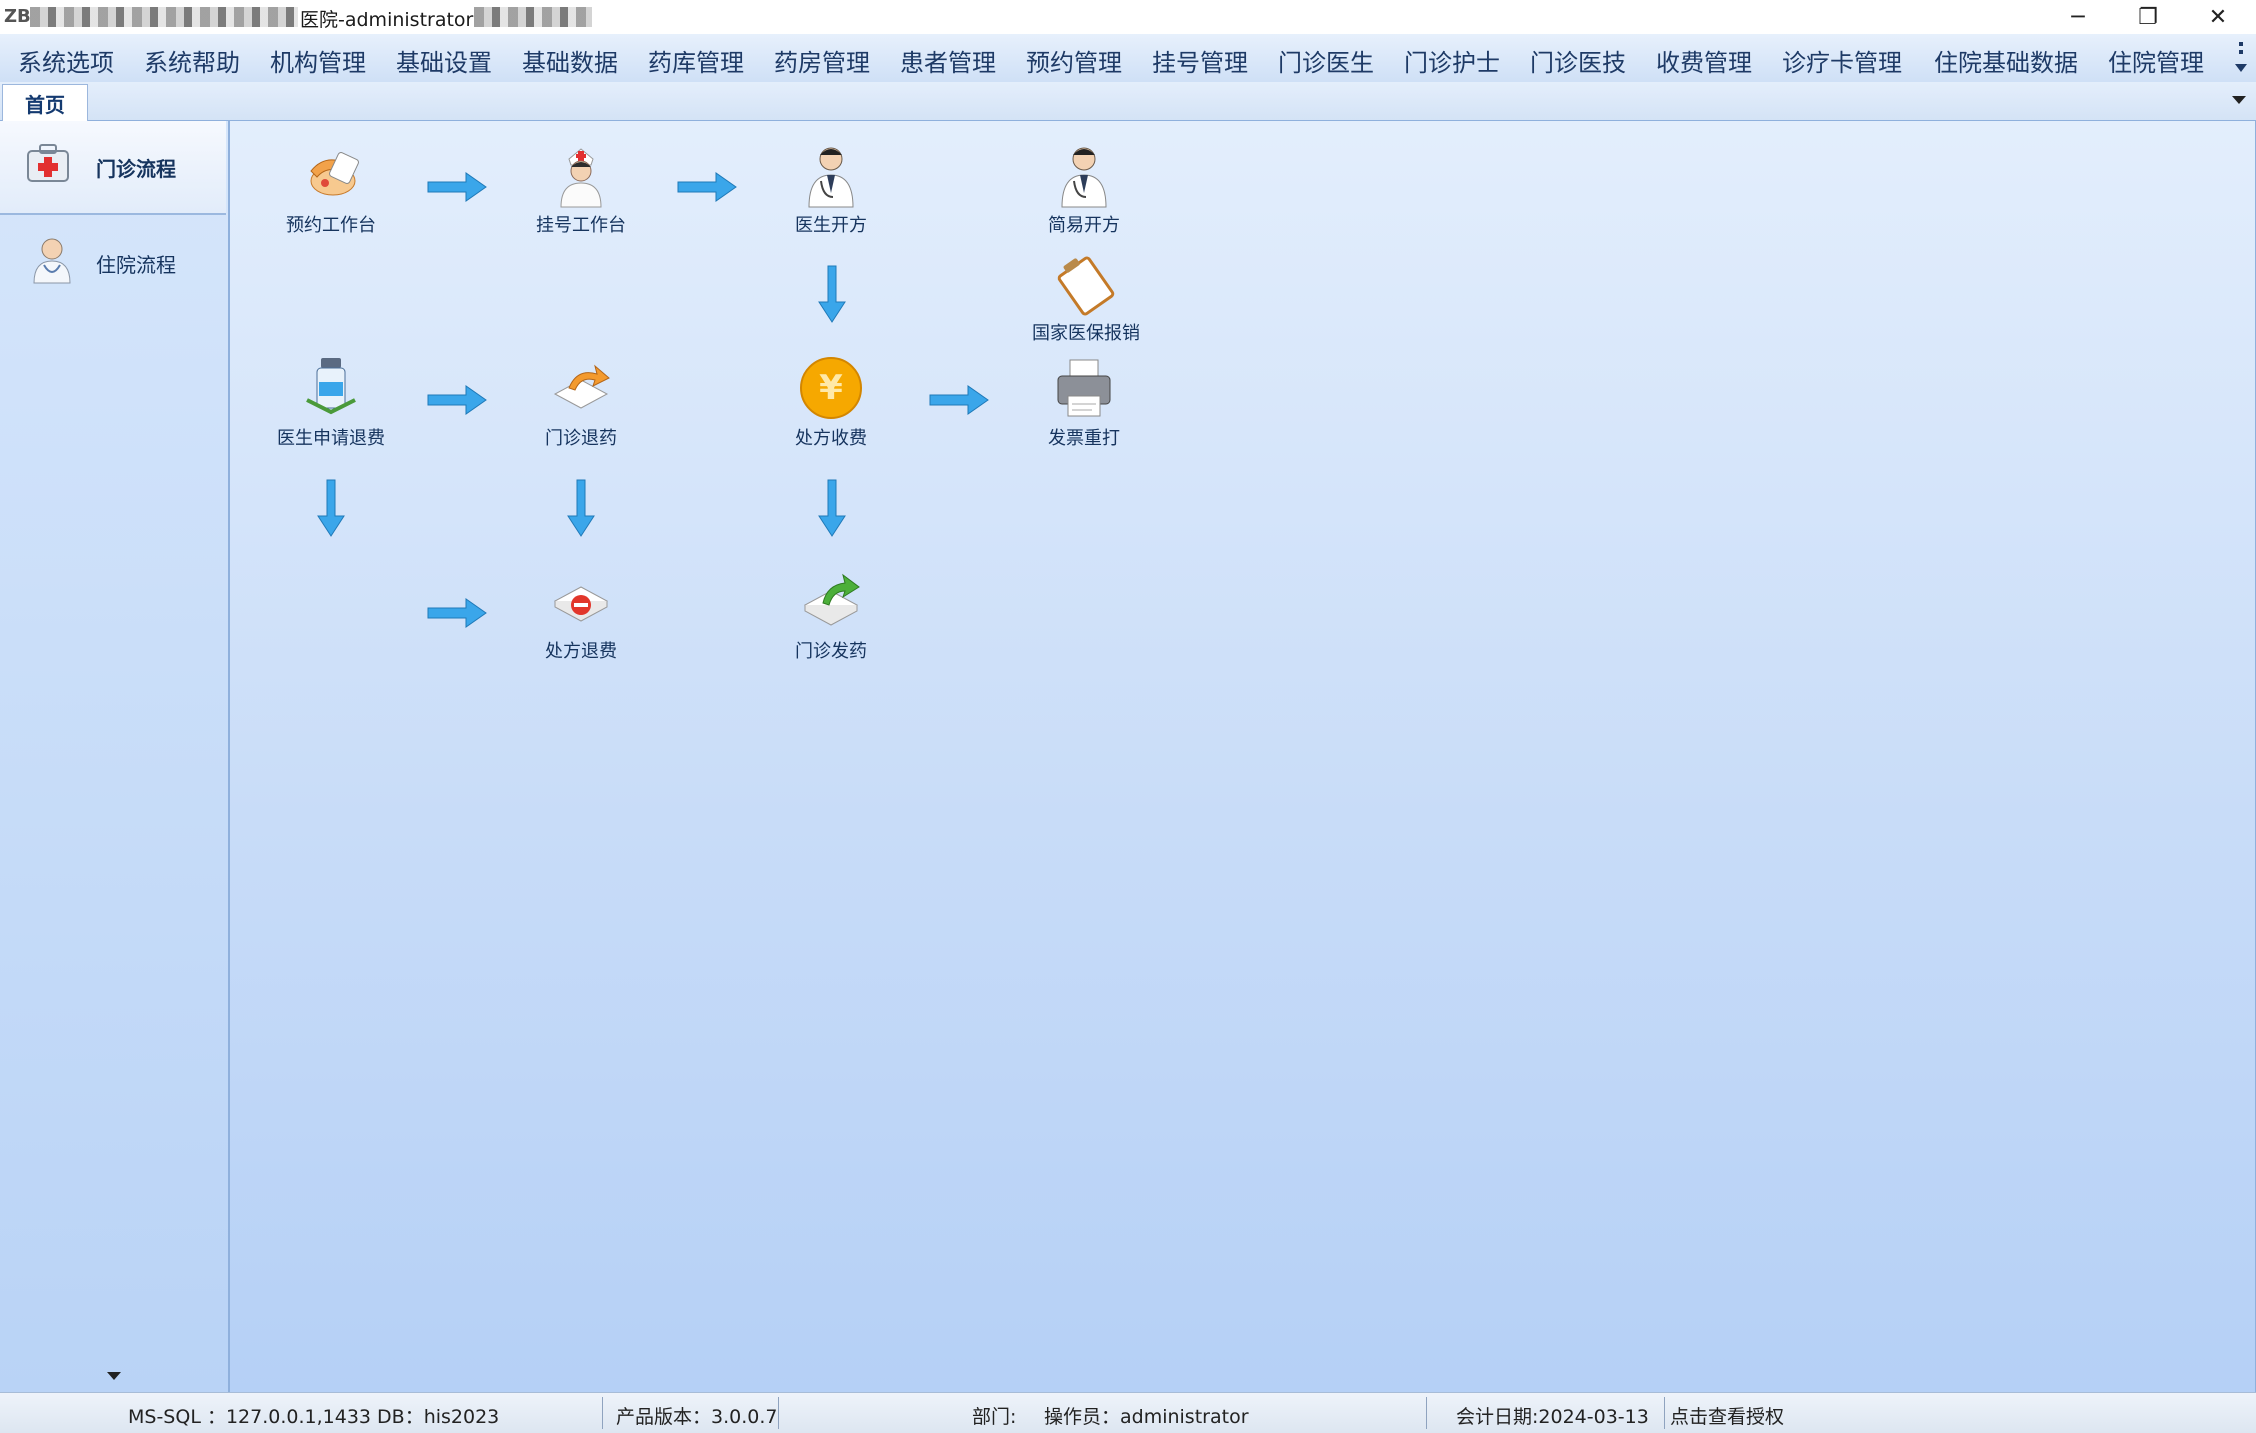 The width and height of the screenshot is (2256, 1433). Describe the element at coordinates (114, 1376) in the screenshot. I see `scroll-down-icon` at that location.